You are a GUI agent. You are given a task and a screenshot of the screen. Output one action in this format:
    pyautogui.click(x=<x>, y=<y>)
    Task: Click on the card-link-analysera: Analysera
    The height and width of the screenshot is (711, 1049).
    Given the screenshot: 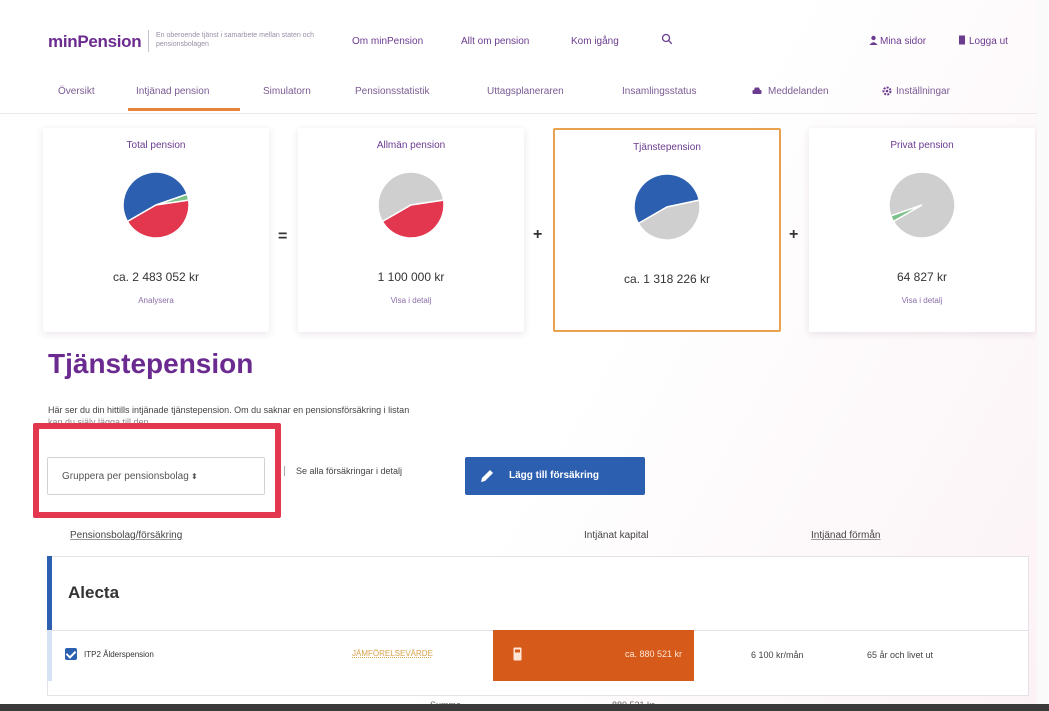 What is the action you would take?
    pyautogui.click(x=156, y=300)
    